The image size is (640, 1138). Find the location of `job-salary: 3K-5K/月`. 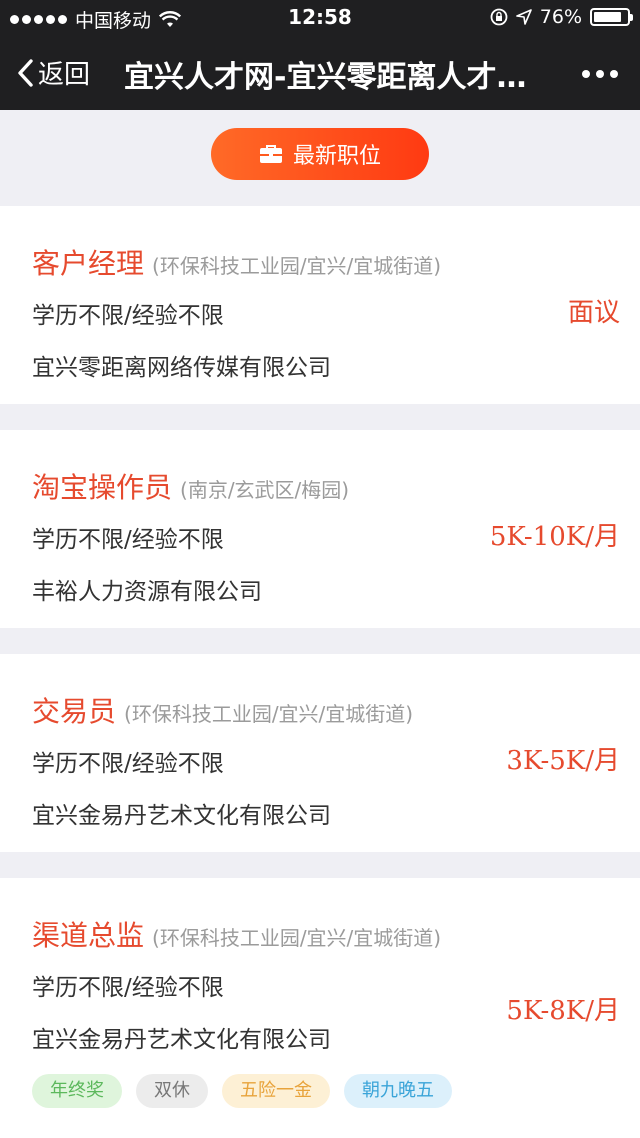

job-salary: 3K-5K/月 is located at coordinates (563, 761).